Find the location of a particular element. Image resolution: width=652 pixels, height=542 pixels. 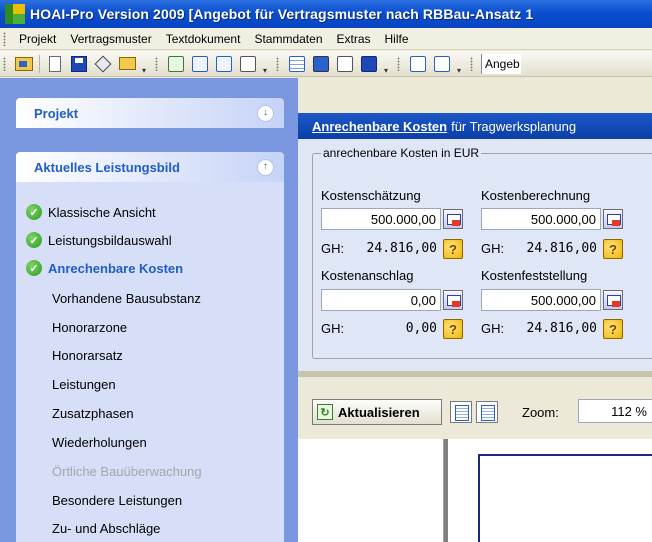

panel-header-leistungsbild: Aktuelles Leistungsbild ↑ is located at coordinates (150, 167).